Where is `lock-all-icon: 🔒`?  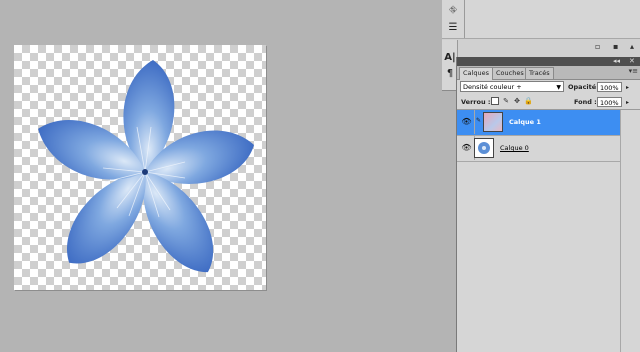
lock-all-icon: 🔒 is located at coordinates (528, 101).